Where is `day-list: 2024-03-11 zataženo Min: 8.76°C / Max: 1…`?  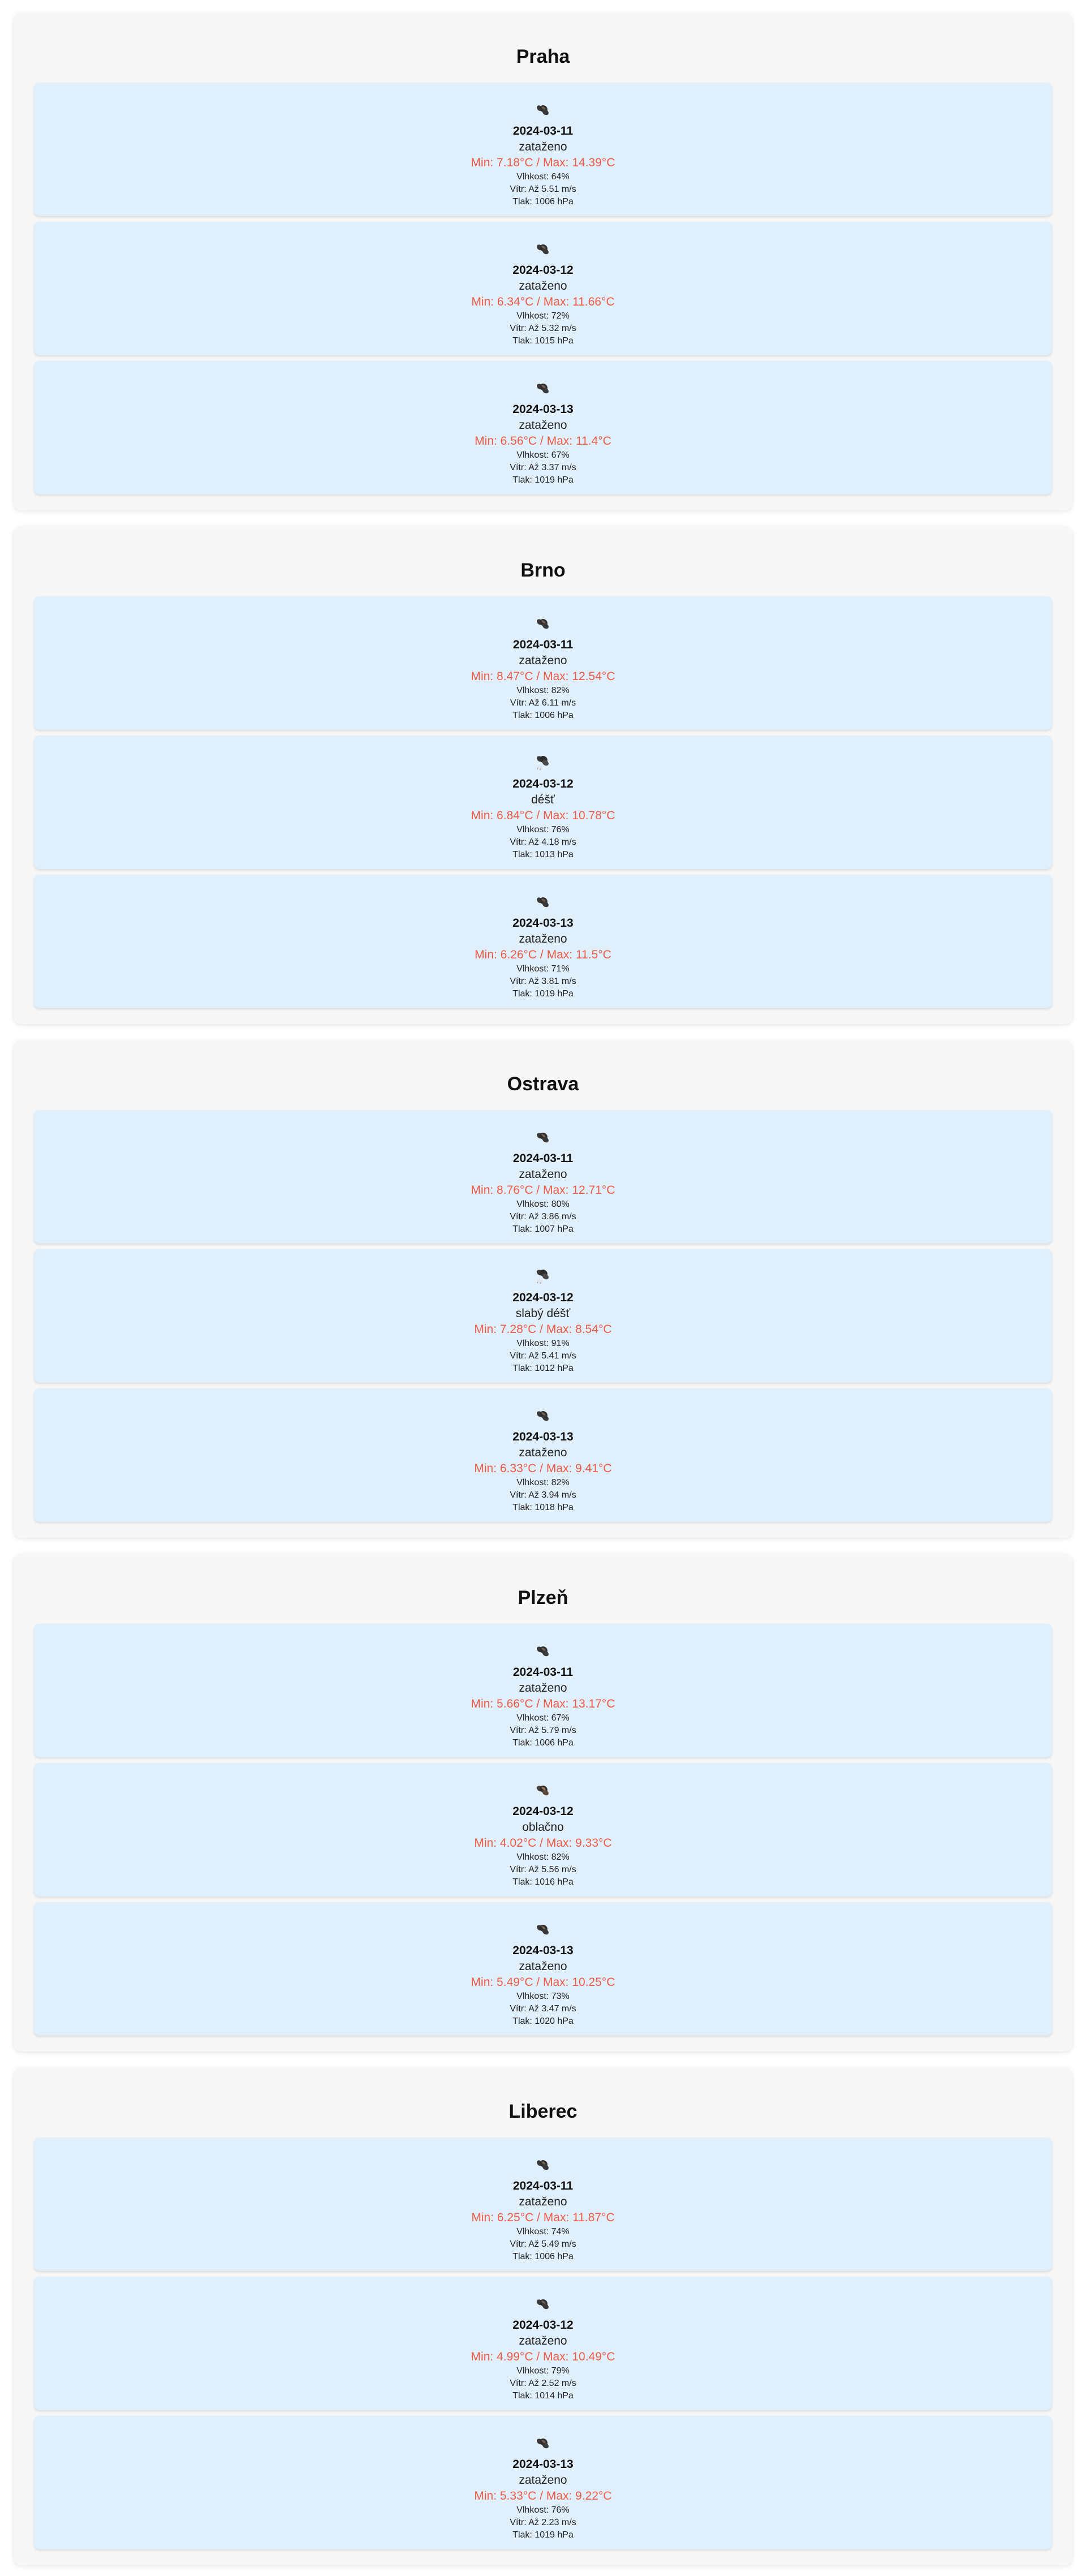 day-list: 2024-03-11 zataženo Min: 8.76°C / Max: 1… is located at coordinates (543, 1316).